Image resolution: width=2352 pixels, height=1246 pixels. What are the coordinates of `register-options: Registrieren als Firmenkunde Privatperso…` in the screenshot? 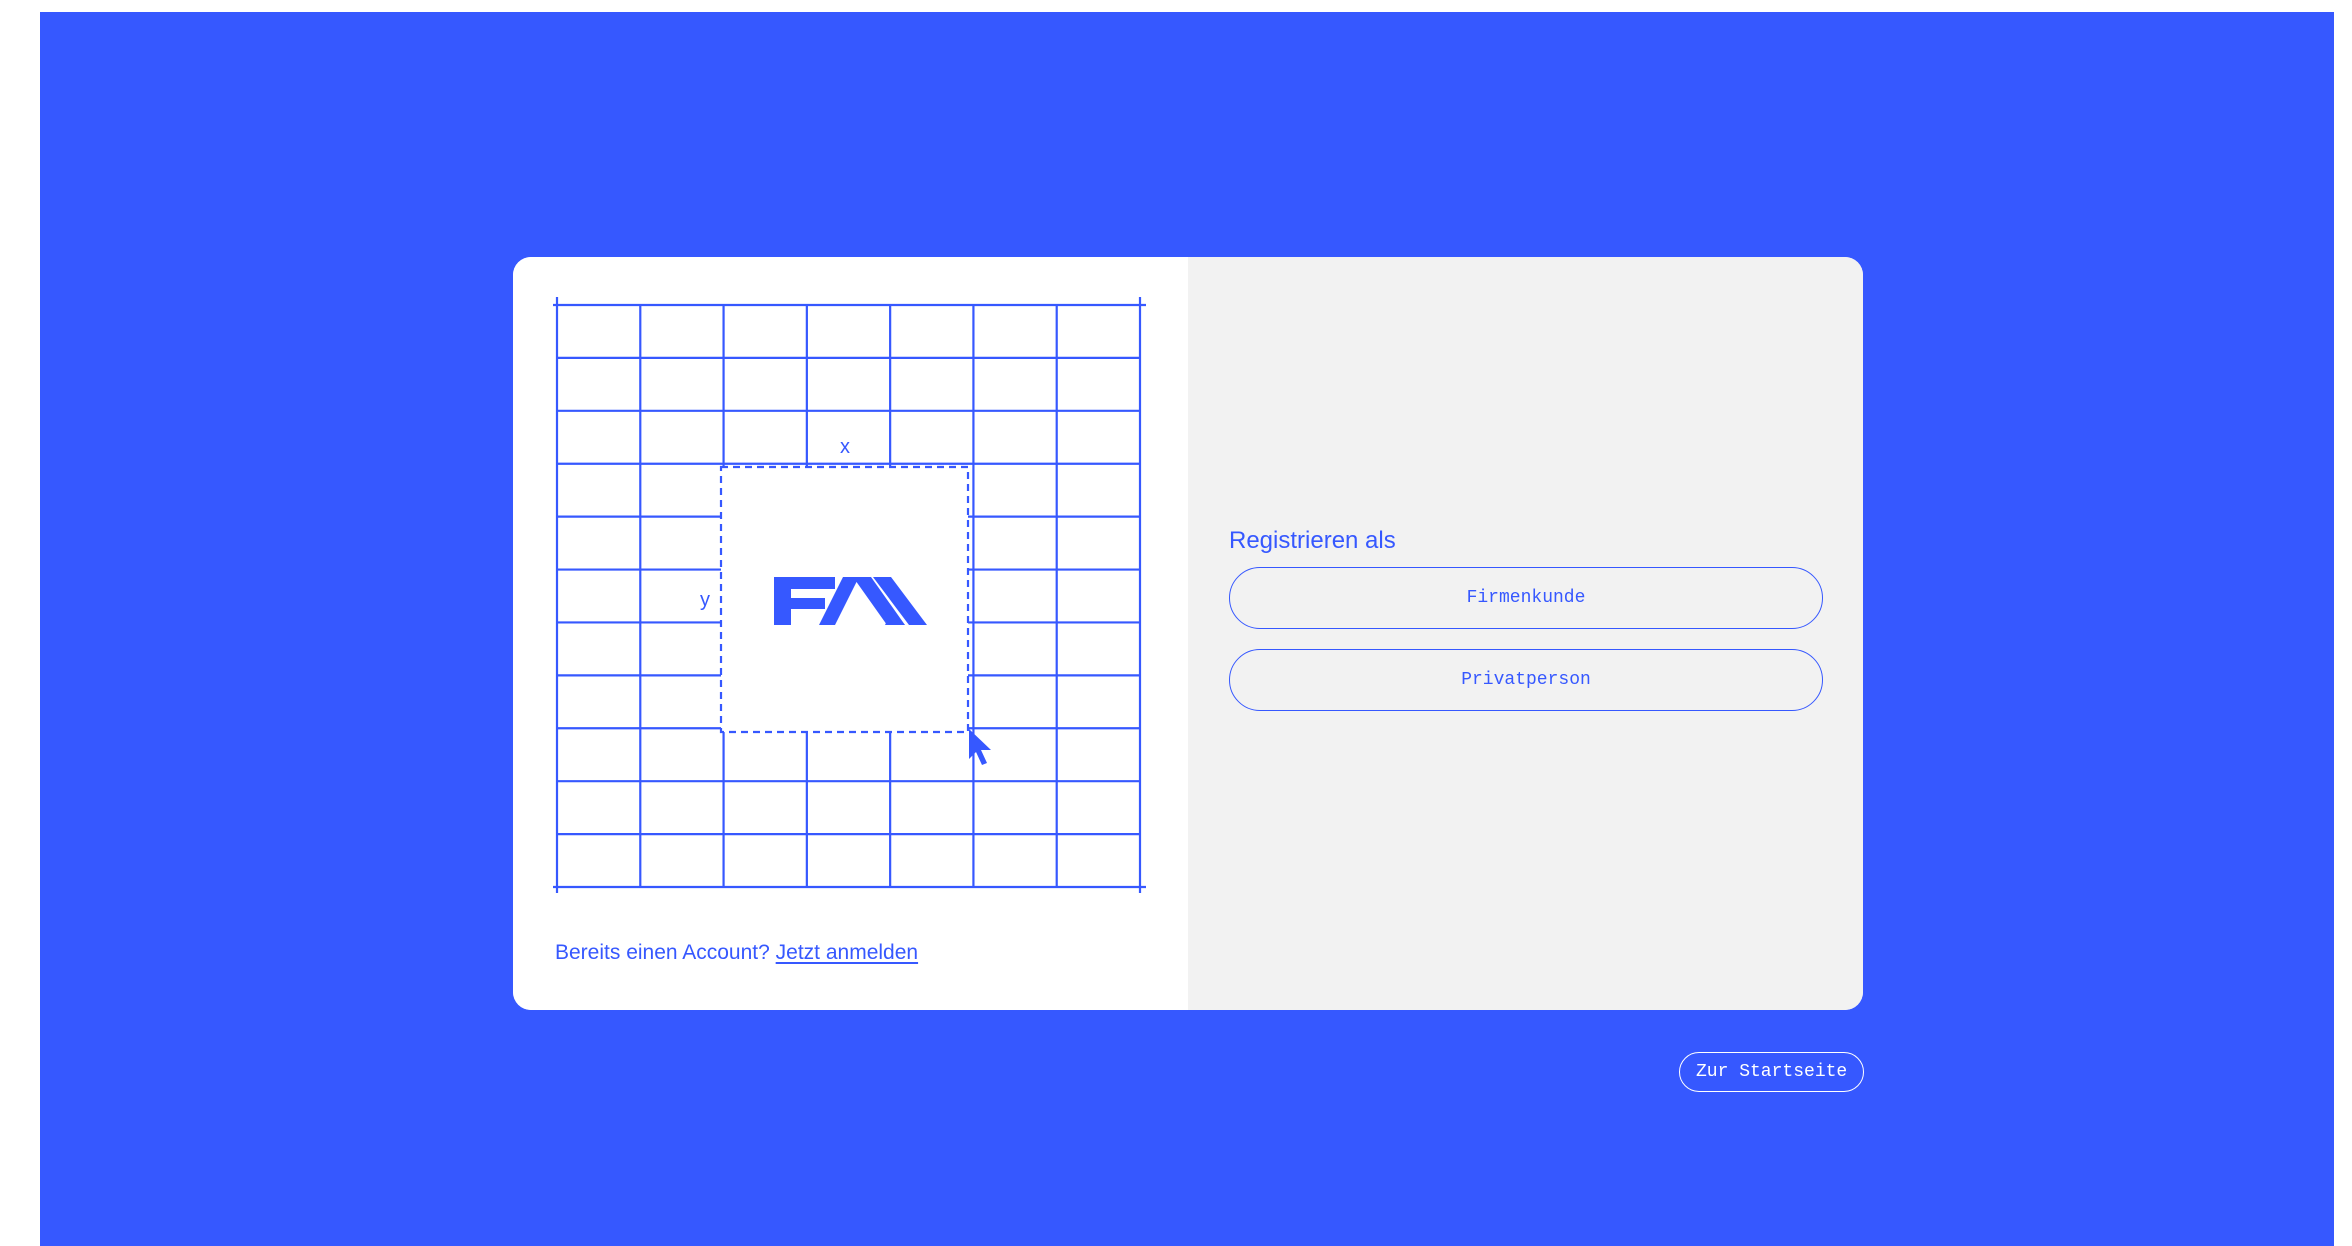 It's located at (1526, 629).